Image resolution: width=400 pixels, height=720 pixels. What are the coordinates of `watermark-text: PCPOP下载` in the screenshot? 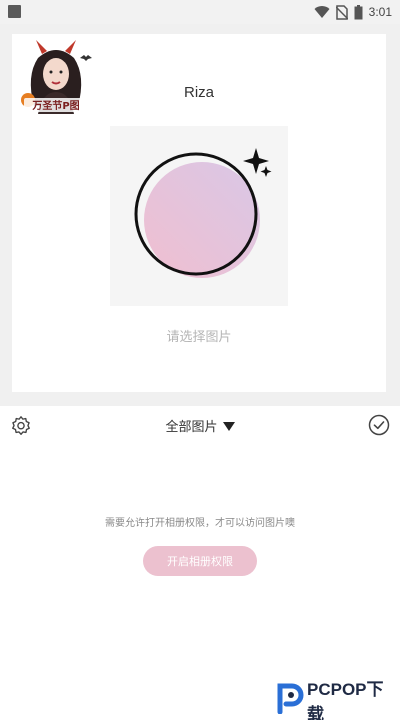 It's located at (345, 700).